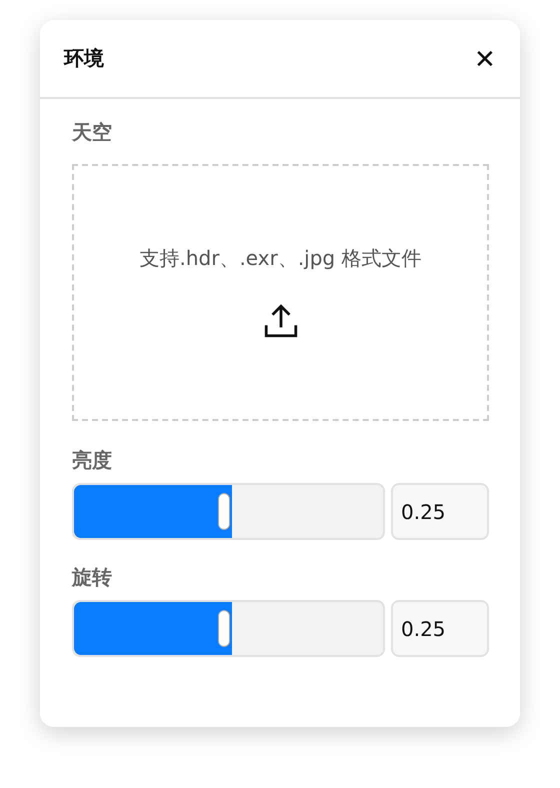 The image size is (560, 788). What do you see at coordinates (485, 59) in the screenshot?
I see `close-button: ✕` at bounding box center [485, 59].